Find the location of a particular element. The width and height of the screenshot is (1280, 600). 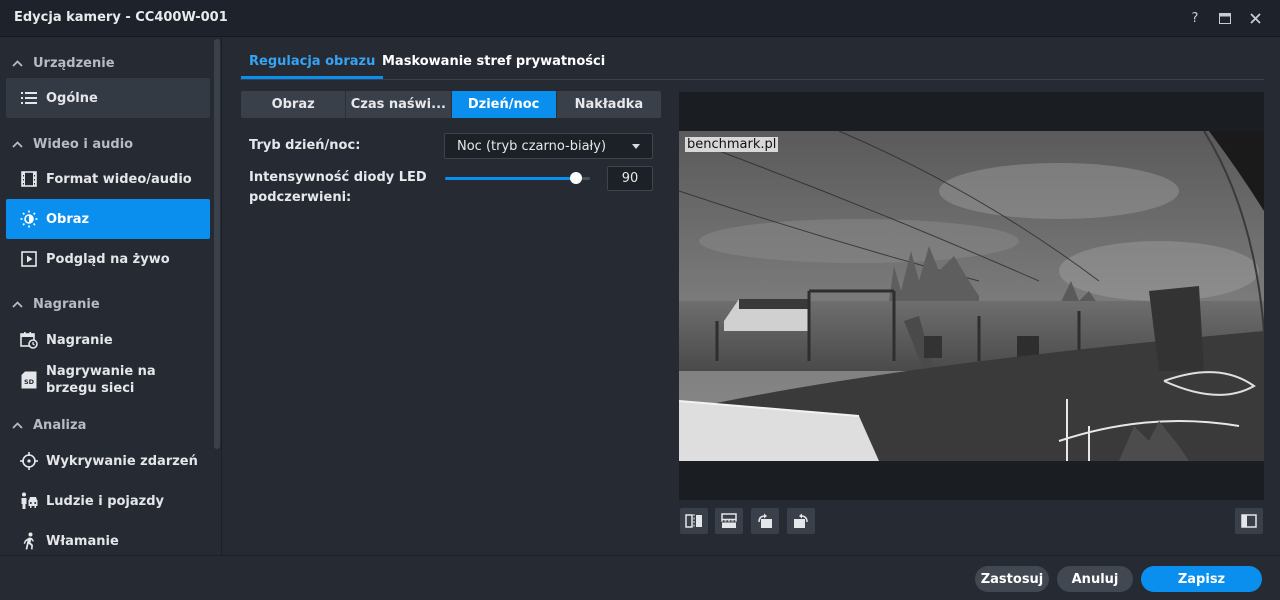

title-bar: Edycja kamery - CC400W-001 ? is located at coordinates (640, 18).